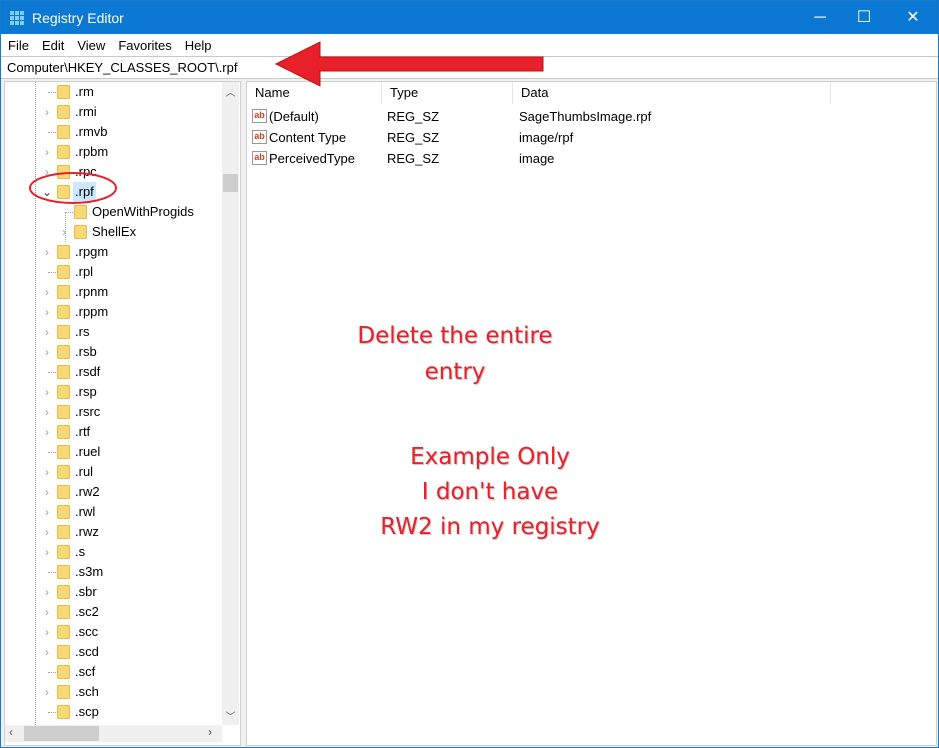  I want to click on annotation-line: Delete the entire, so click(455, 336).